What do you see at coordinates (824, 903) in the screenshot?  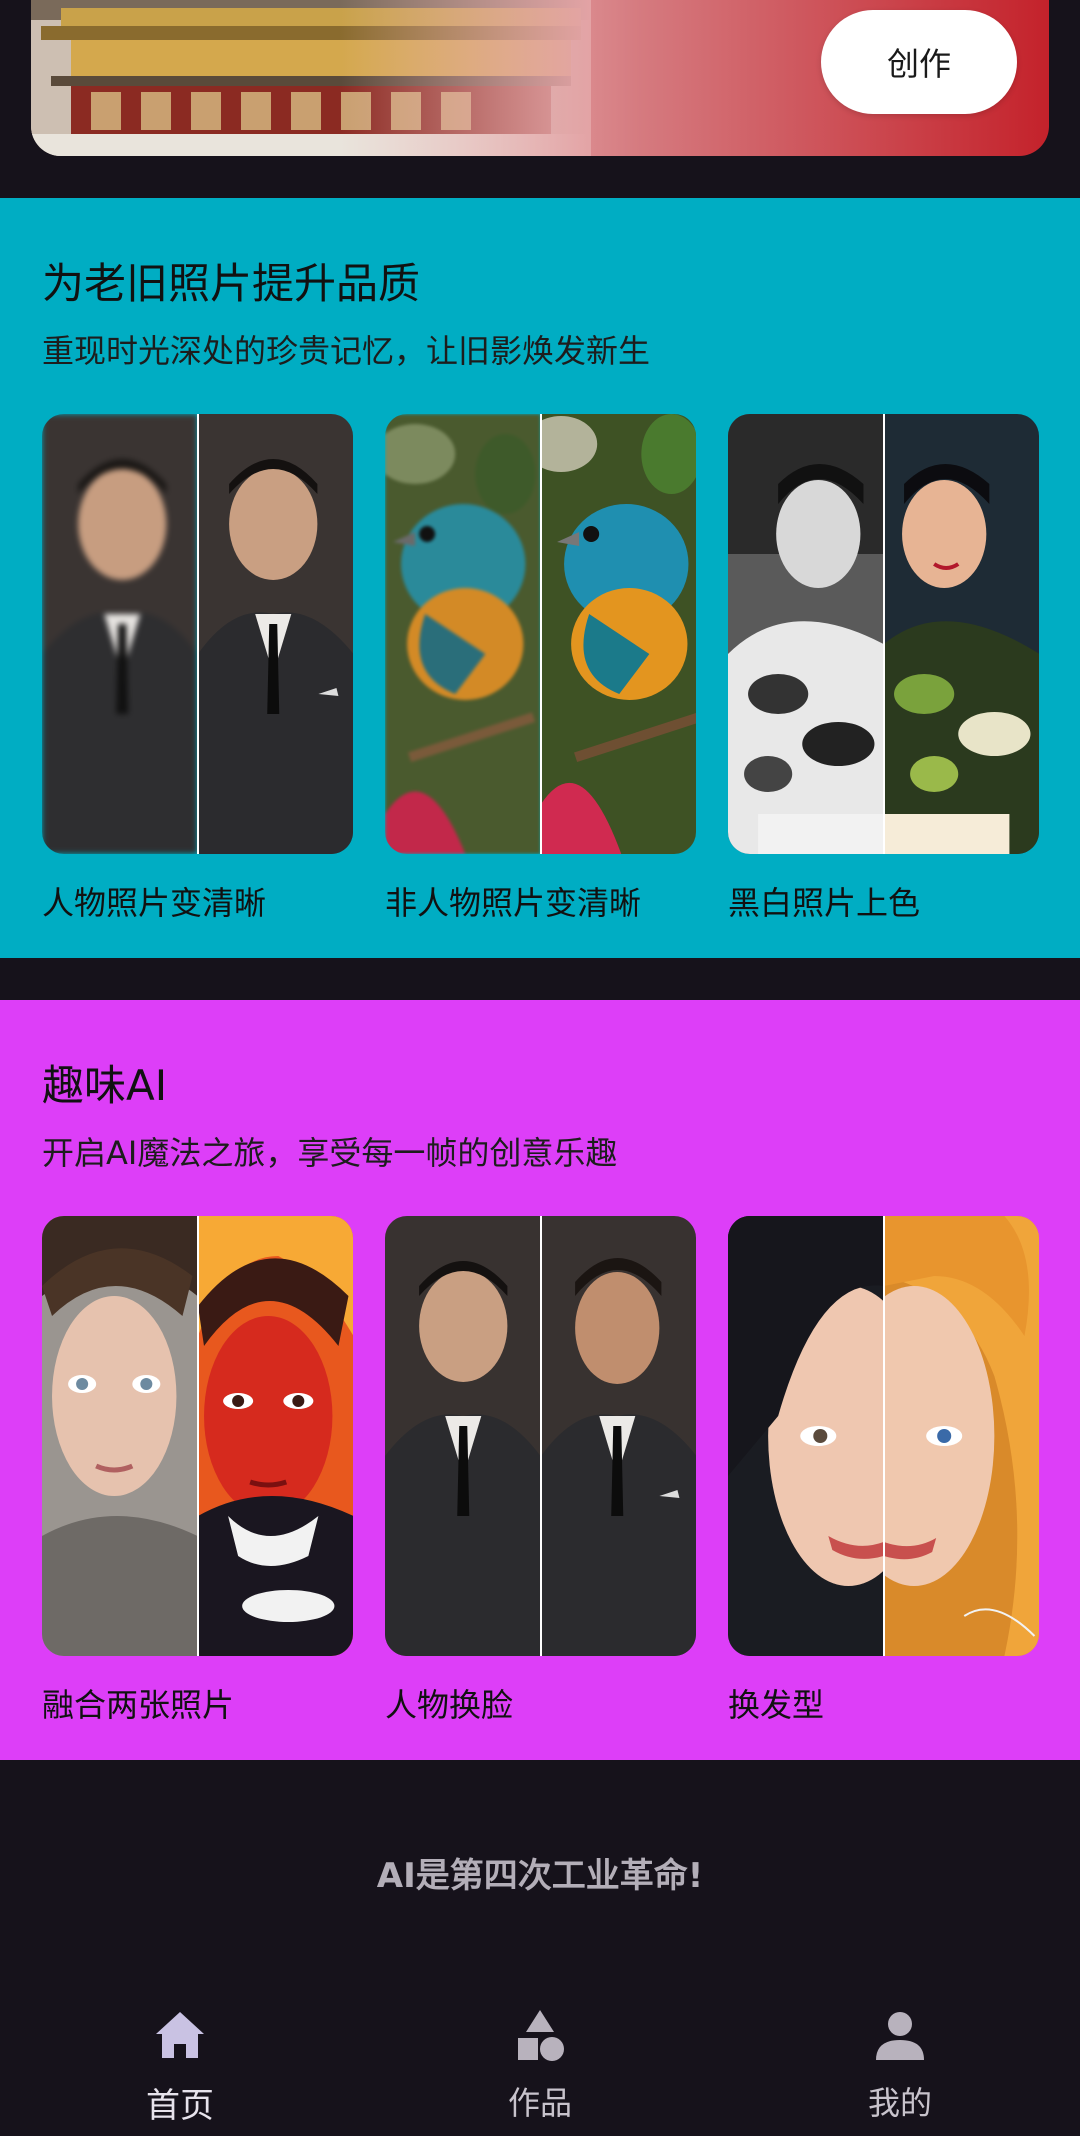 I see `card-label: 黑白照片上色` at bounding box center [824, 903].